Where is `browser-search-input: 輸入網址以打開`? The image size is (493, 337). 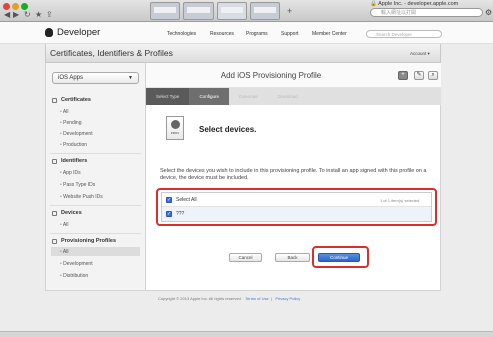
browser-search-input: 輸入網址以打開 is located at coordinates (426, 12).